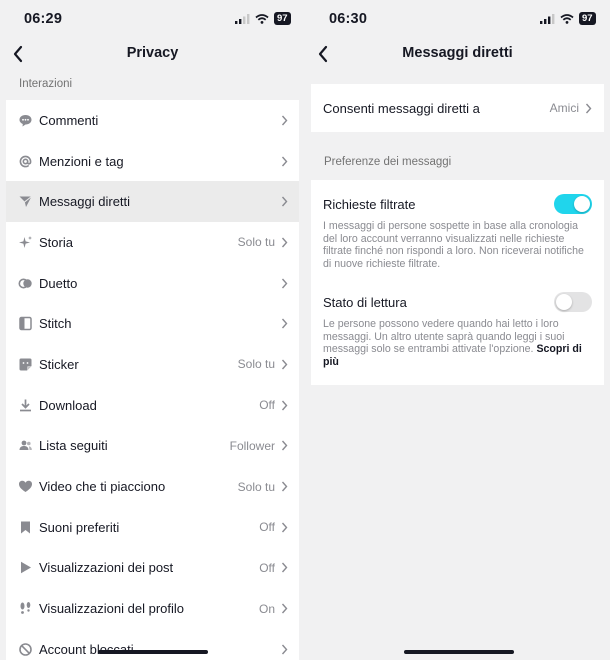 The image size is (610, 660). I want to click on settings-item-post-views: Visualizzazioni dei post Off, so click(152, 568).